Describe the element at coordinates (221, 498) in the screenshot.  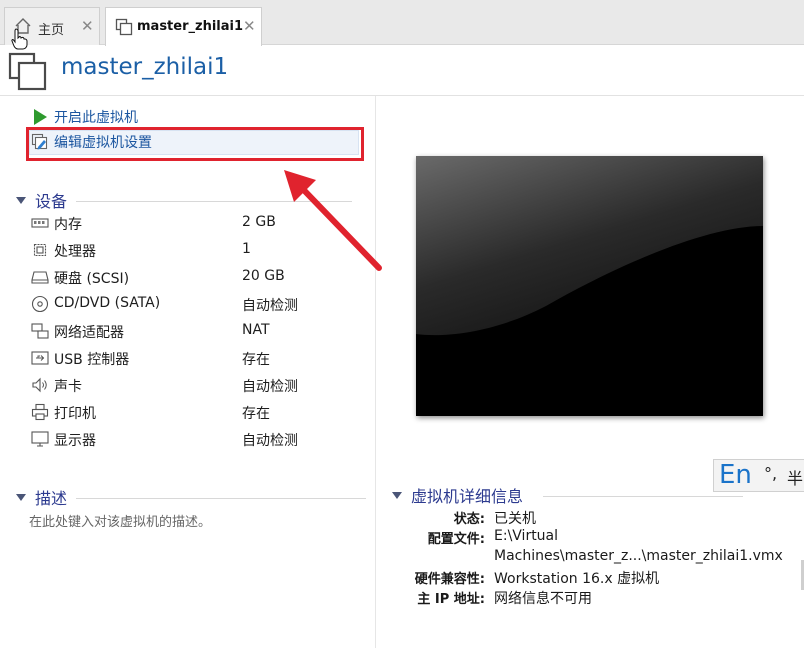
I see `description-divider` at that location.